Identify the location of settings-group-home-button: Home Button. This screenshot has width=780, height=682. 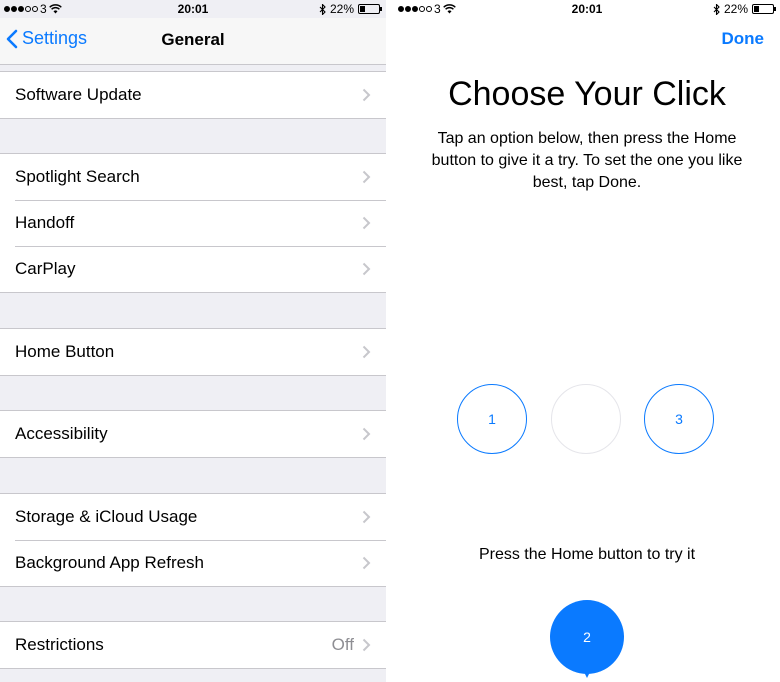
(193, 352).